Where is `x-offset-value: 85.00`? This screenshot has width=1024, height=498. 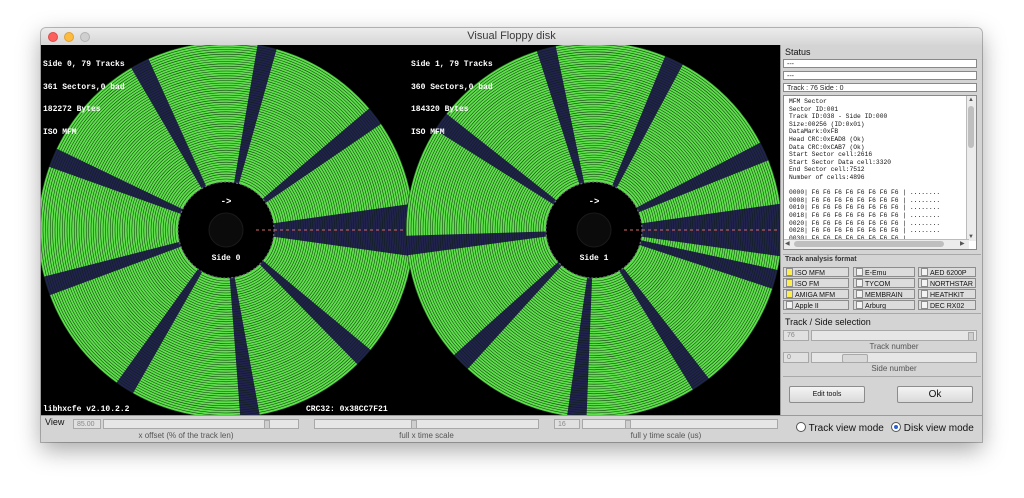
x-offset-value: 85.00 is located at coordinates (87, 424).